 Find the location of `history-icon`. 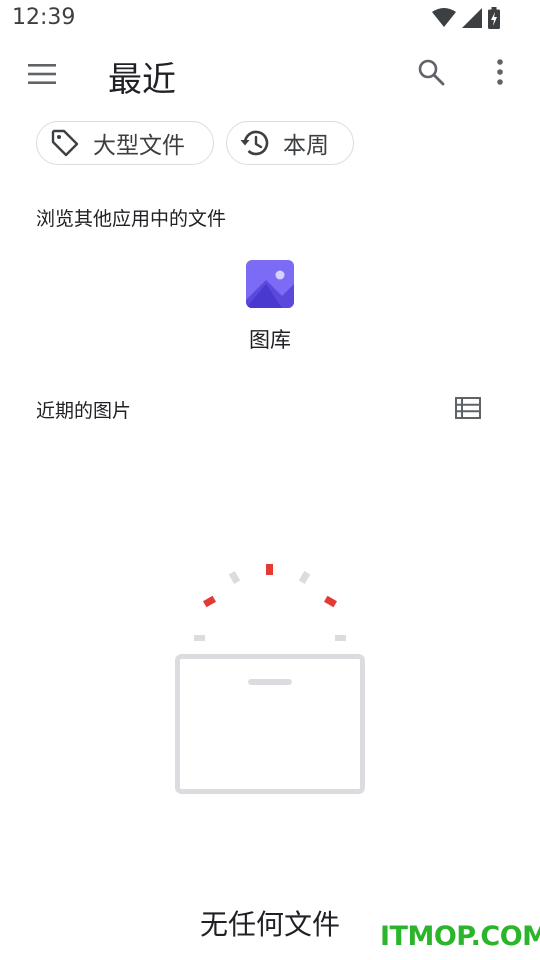

history-icon is located at coordinates (255, 143).